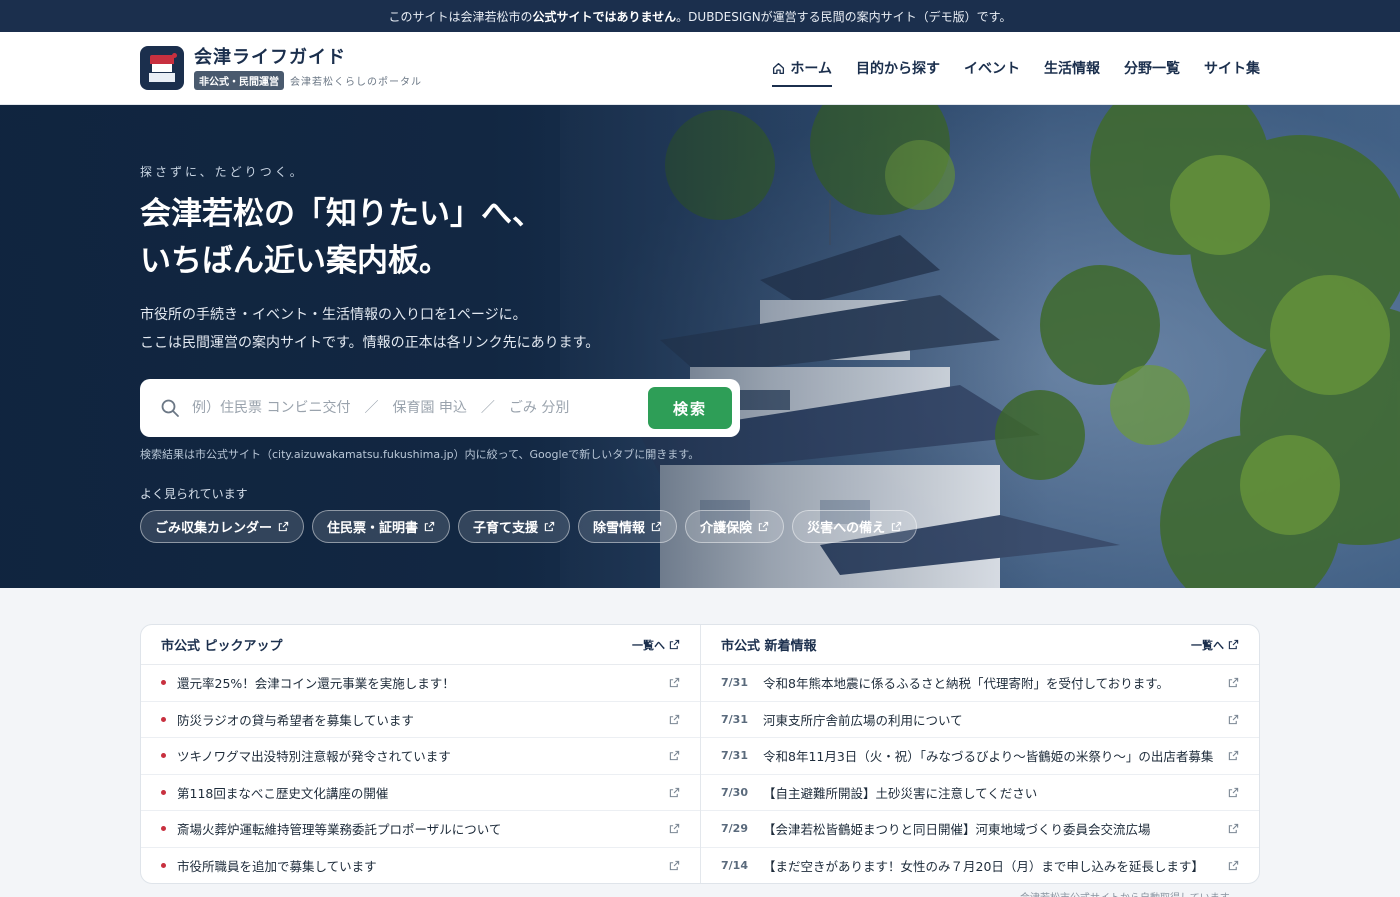 This screenshot has width=1400, height=897. What do you see at coordinates (1232, 68) in the screenshot?
I see `nav-site-links: サイト集` at bounding box center [1232, 68].